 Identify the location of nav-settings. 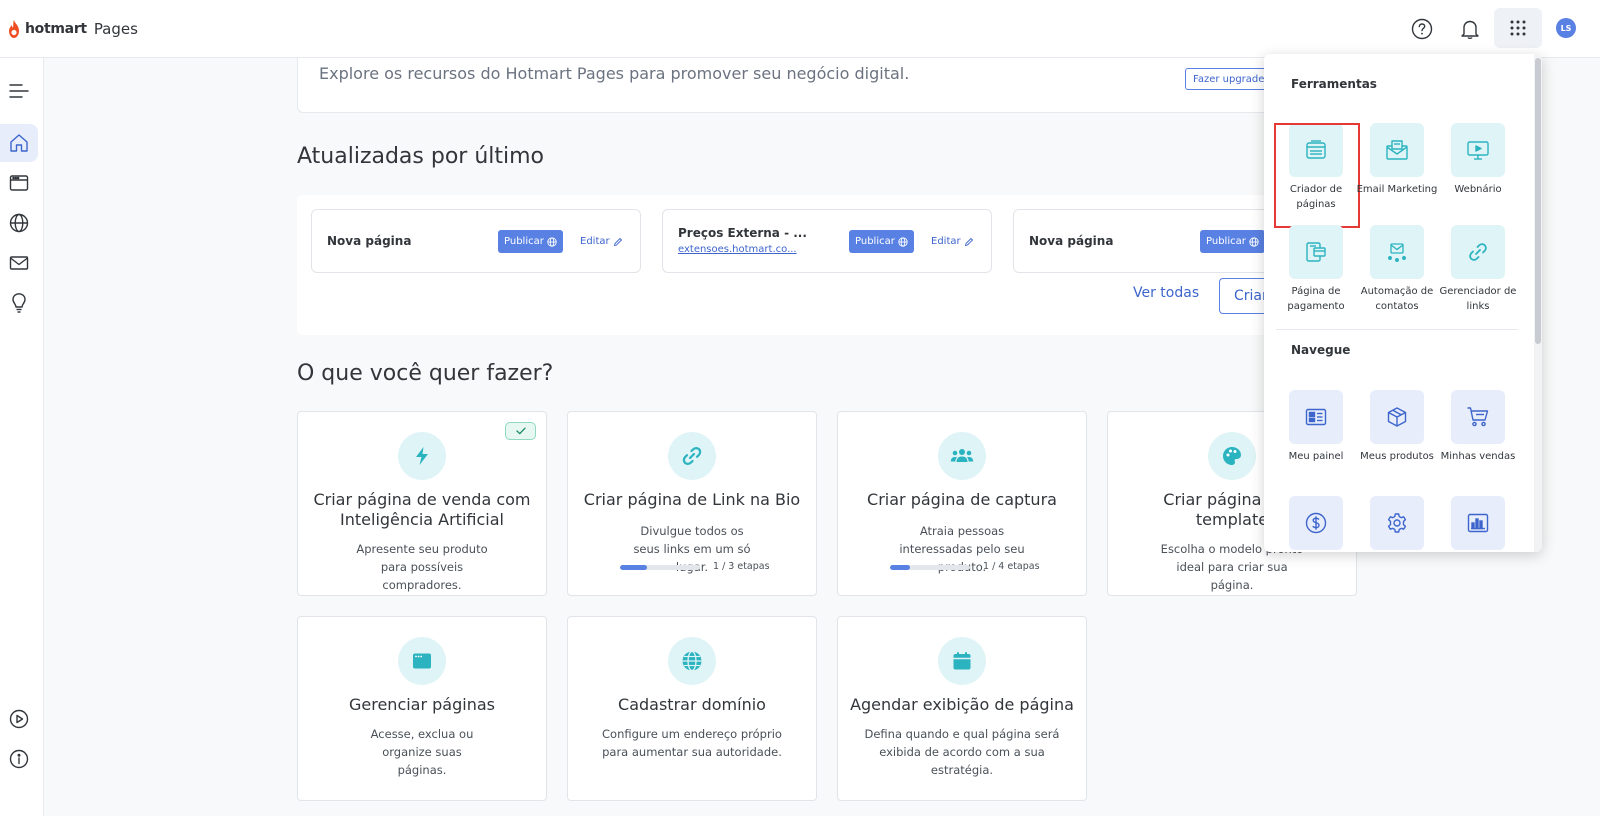
(1397, 523).